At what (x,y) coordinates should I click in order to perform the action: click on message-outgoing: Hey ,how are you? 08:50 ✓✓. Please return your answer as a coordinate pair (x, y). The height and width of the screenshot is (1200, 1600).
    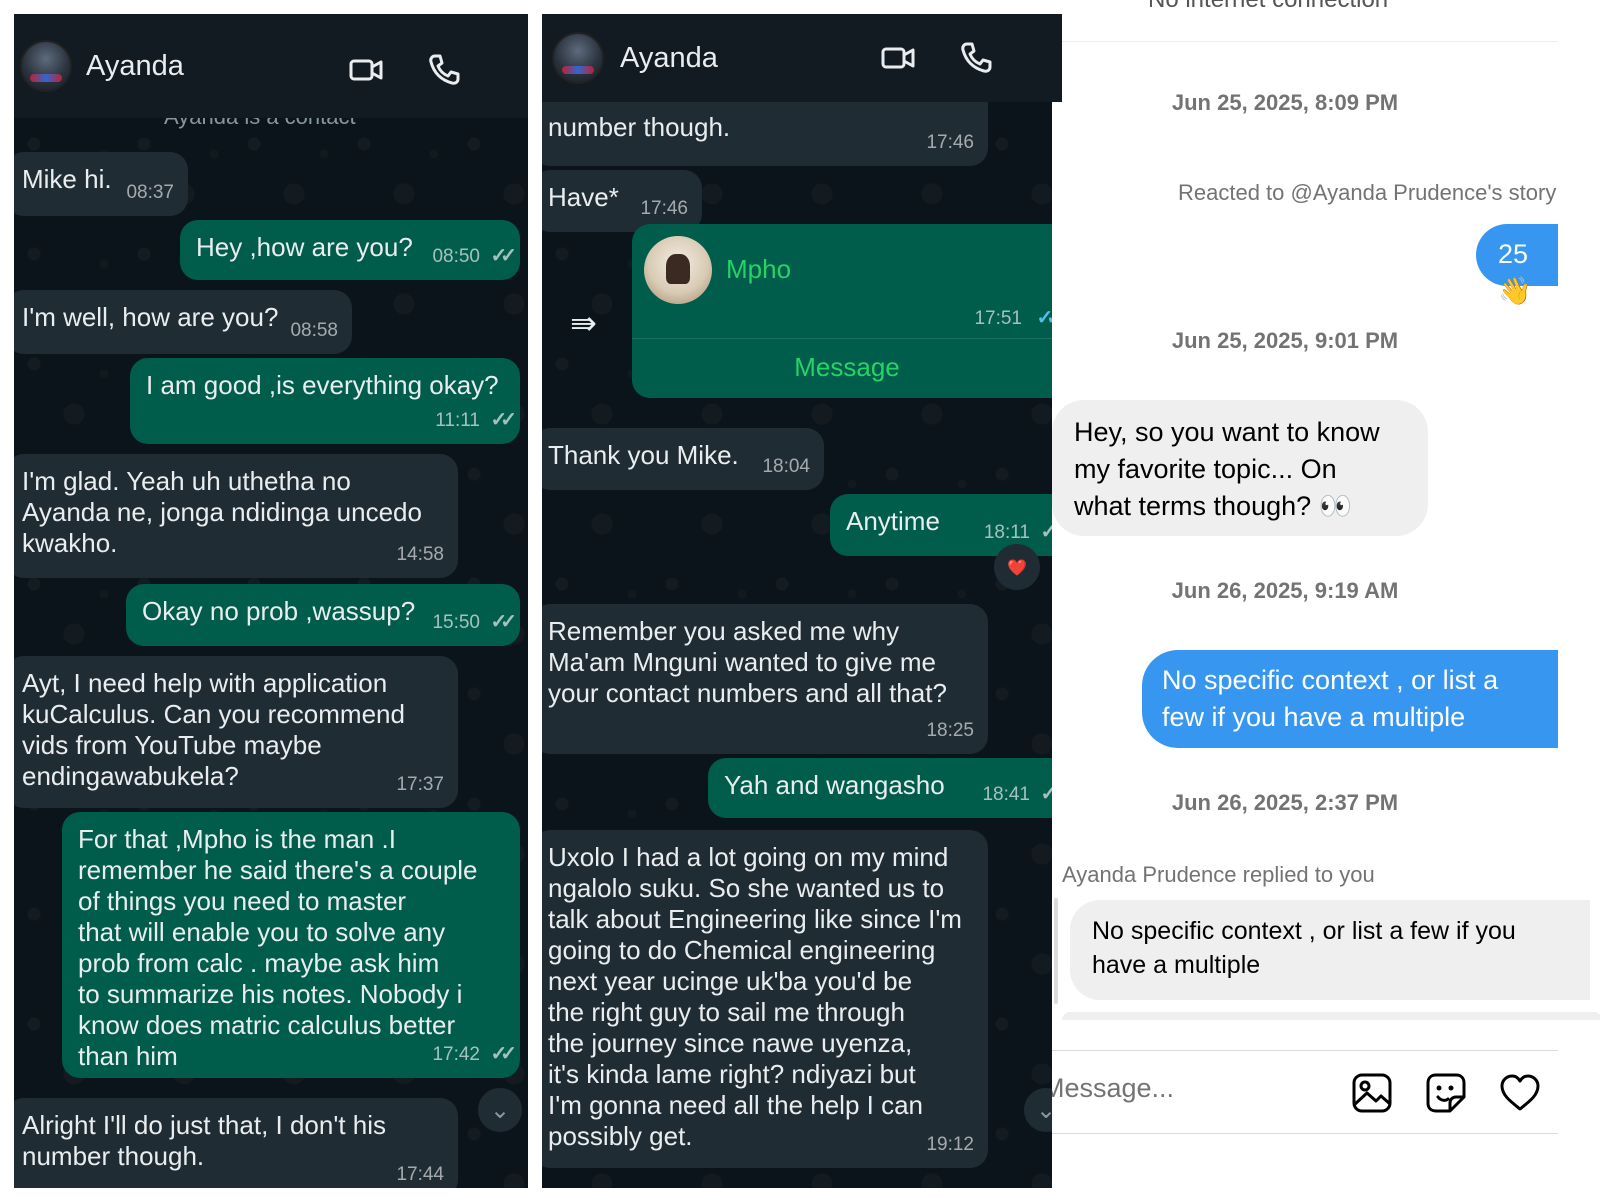
    Looking at the image, I should click on (350, 250).